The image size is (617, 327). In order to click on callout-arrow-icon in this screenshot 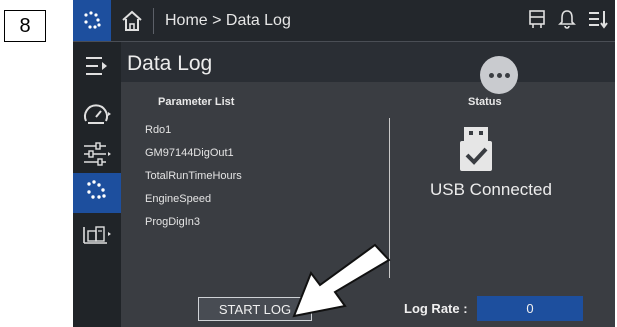, I will do `click(341, 280)`.